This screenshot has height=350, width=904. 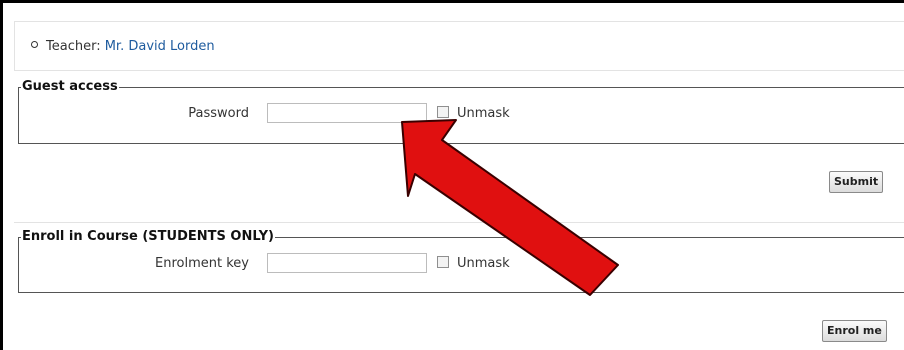 I want to click on submit-button: Submit, so click(x=856, y=182).